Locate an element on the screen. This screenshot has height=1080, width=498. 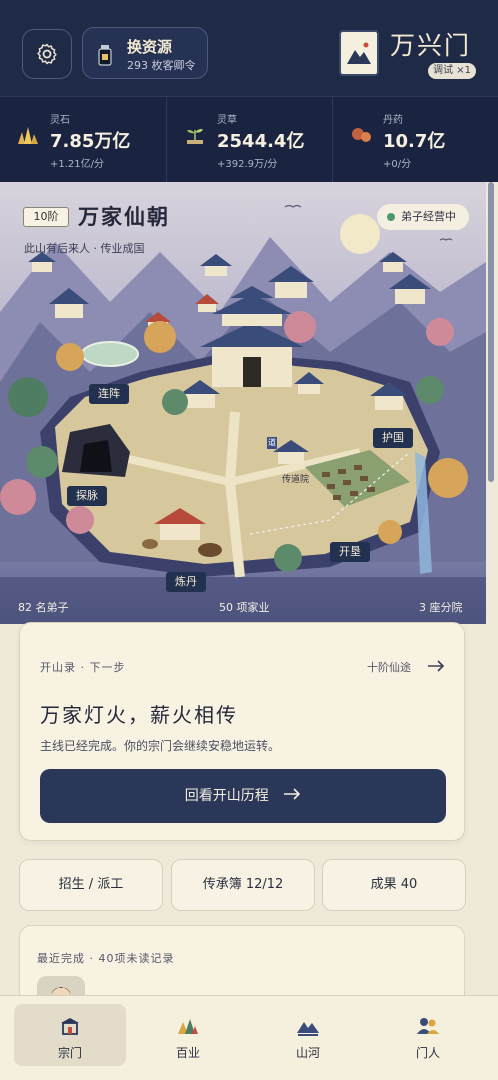
building-alchemy: 炼丹 is located at coordinates (186, 582).